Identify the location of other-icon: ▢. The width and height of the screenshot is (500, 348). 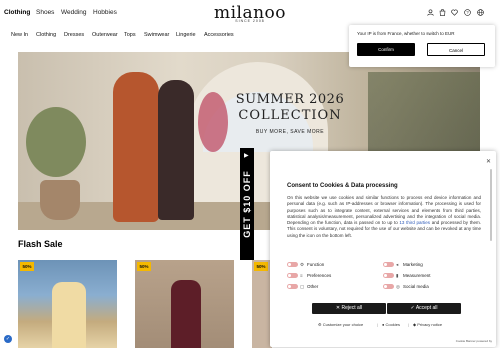
(302, 286).